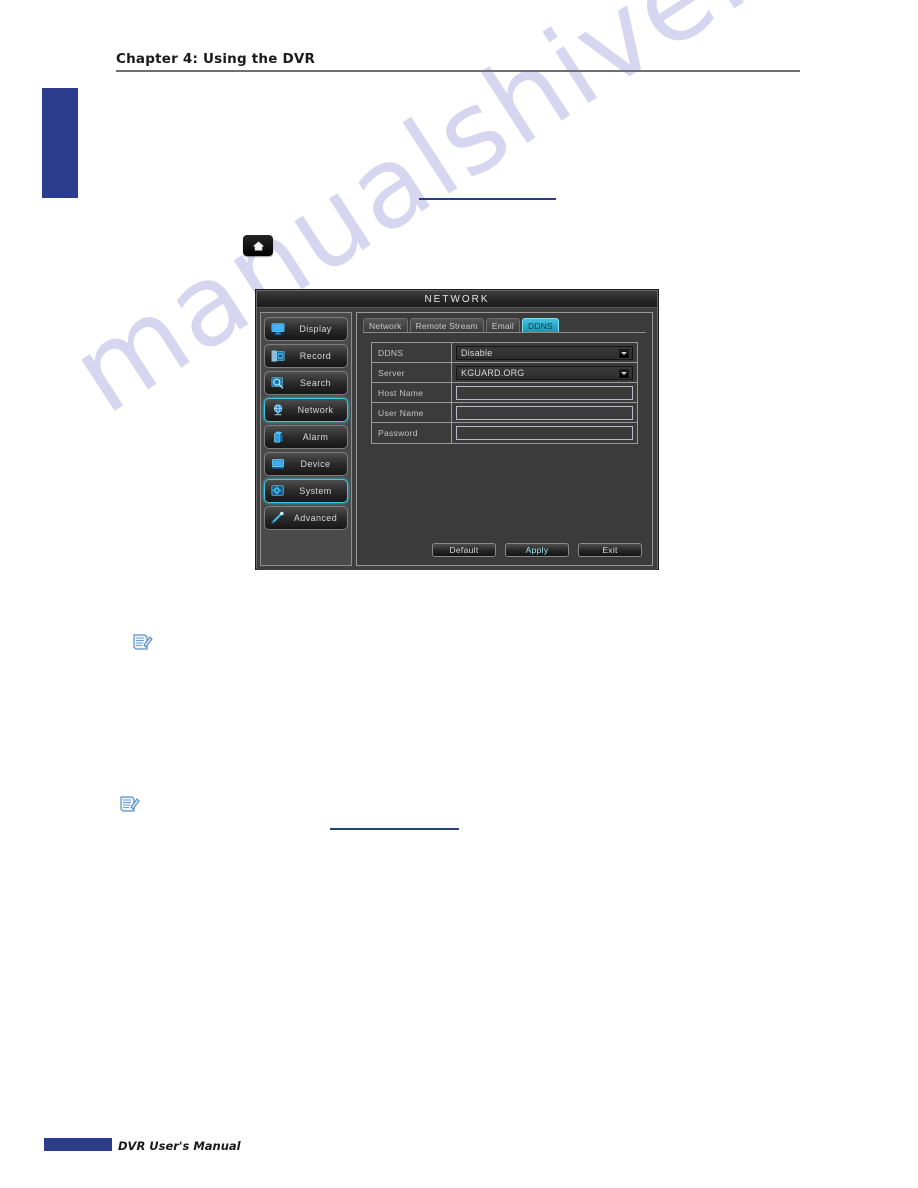 The height and width of the screenshot is (1188, 918). I want to click on sidebar-item-label: Display, so click(315, 329).